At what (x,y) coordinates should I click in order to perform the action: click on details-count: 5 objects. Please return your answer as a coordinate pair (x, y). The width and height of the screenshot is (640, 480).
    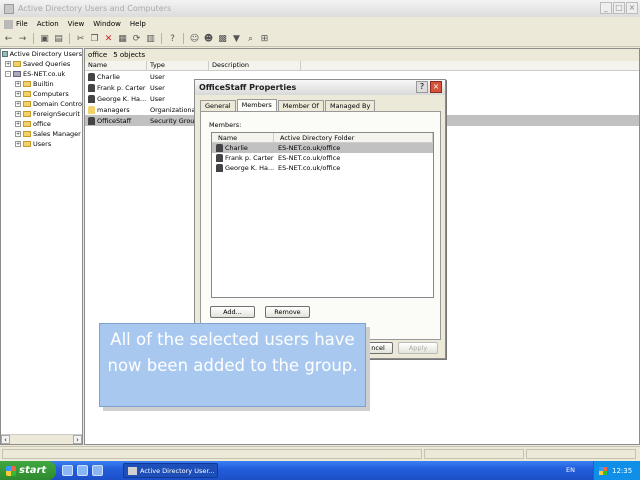
    Looking at the image, I should click on (129, 55).